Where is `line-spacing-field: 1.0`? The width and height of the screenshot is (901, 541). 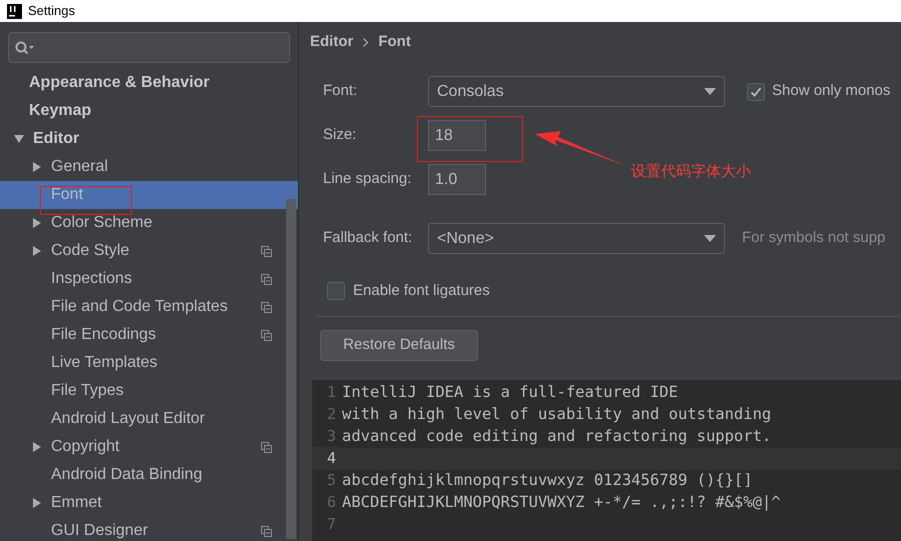 line-spacing-field: 1.0 is located at coordinates (457, 179).